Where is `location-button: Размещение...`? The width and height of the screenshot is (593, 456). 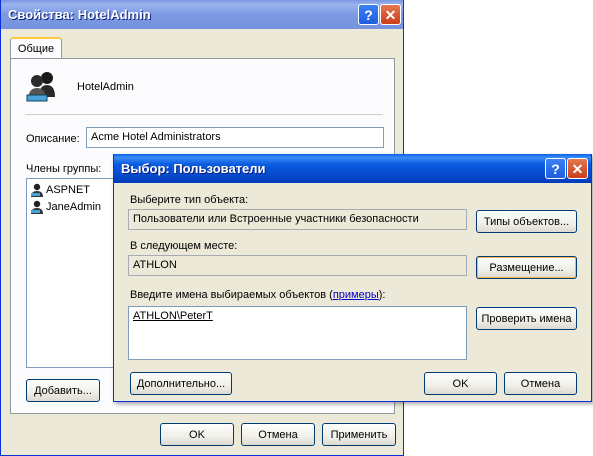
location-button: Размещение... is located at coordinates (526, 267).